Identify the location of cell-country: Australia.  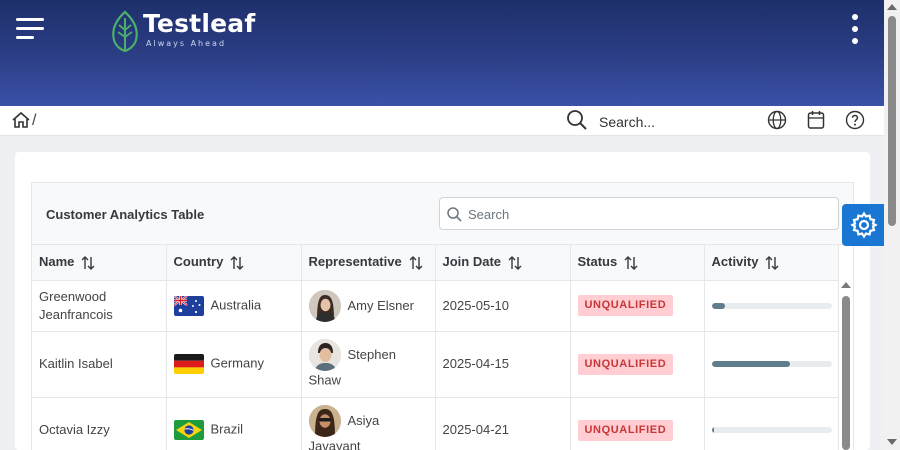
(234, 306).